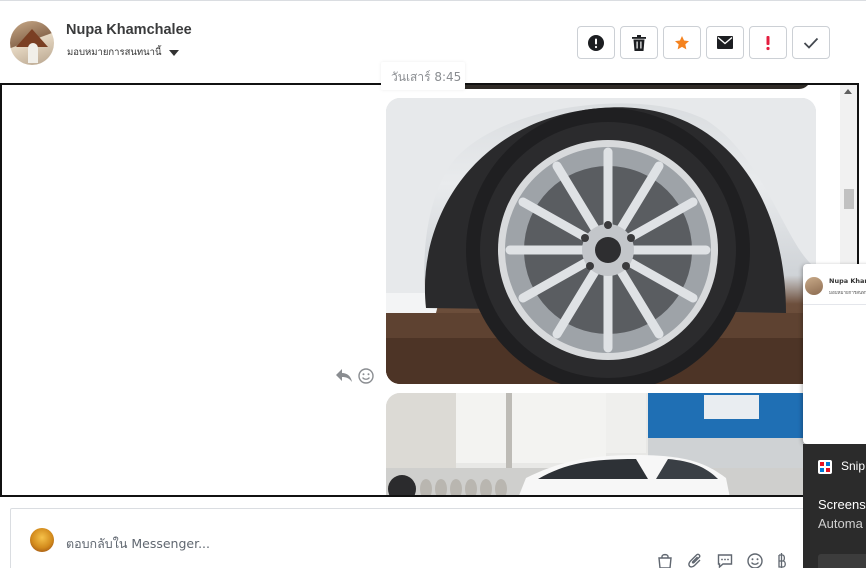  Describe the element at coordinates (842, 504) in the screenshot. I see `toast-message: Screens` at that location.